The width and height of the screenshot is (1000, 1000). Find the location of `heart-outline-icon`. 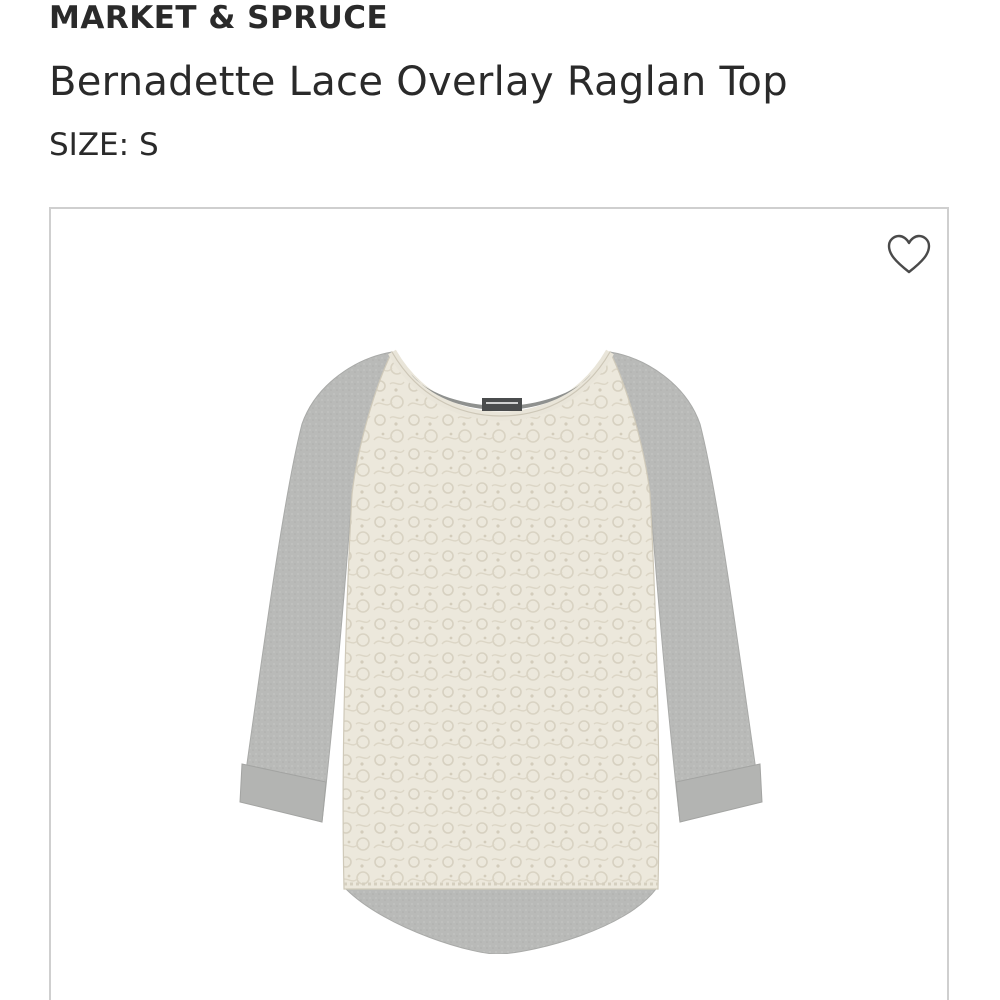

heart-outline-icon is located at coordinates (909, 254).